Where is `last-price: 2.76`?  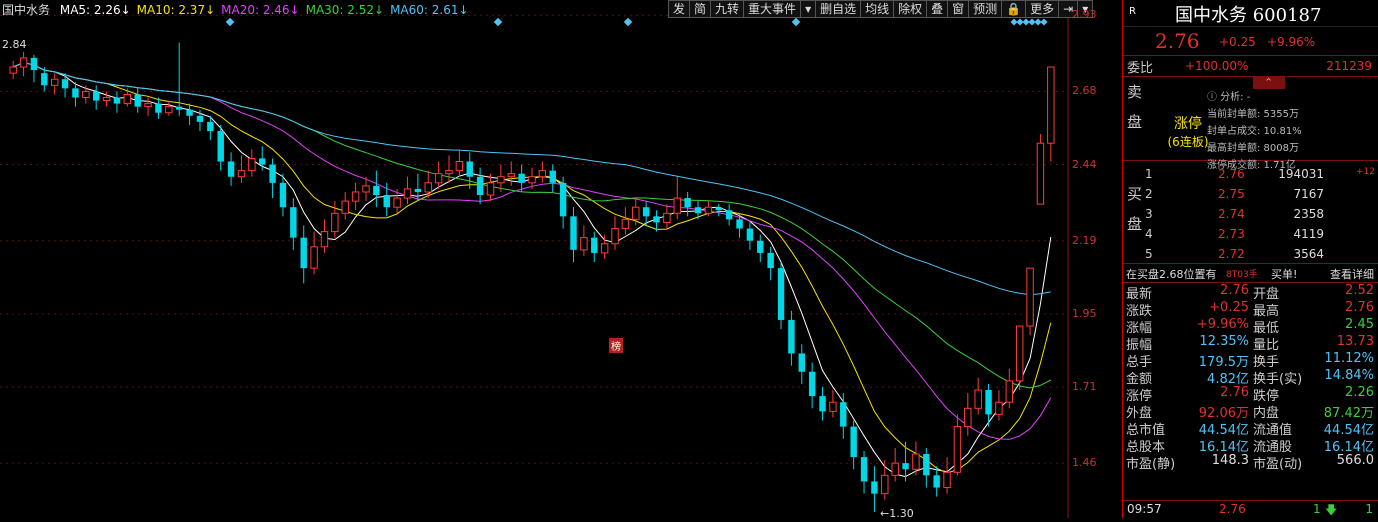 last-price: 2.76 is located at coordinates (1177, 41).